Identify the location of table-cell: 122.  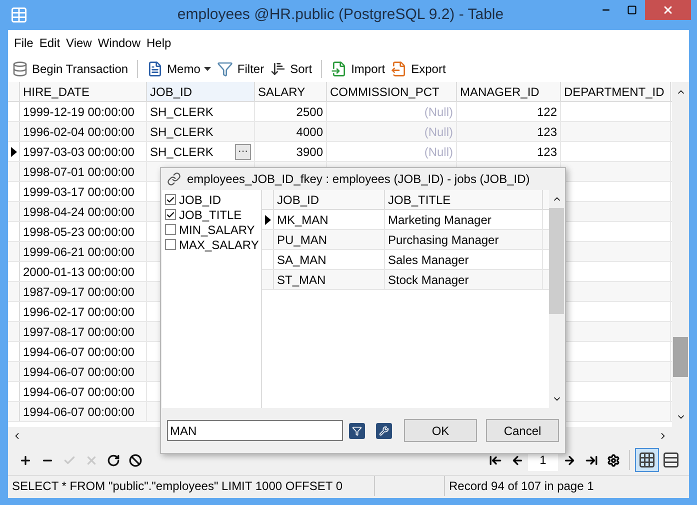
(546, 111).